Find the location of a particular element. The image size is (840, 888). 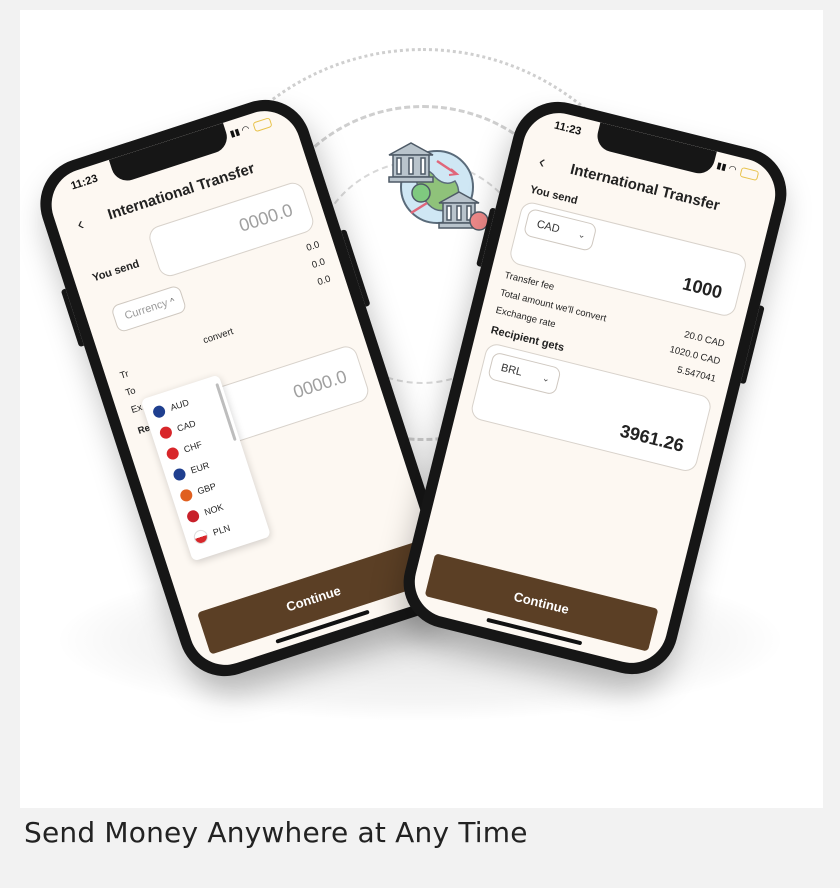

bank-transfer-illustration is located at coordinates (438, 186).